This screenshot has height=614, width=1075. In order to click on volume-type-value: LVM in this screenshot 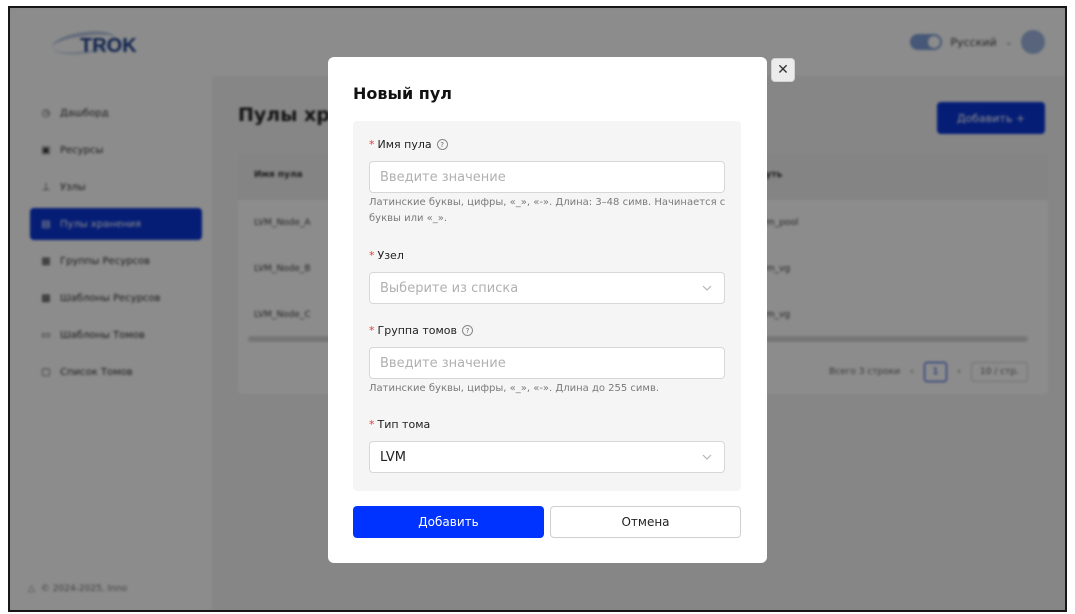, I will do `click(393, 457)`.